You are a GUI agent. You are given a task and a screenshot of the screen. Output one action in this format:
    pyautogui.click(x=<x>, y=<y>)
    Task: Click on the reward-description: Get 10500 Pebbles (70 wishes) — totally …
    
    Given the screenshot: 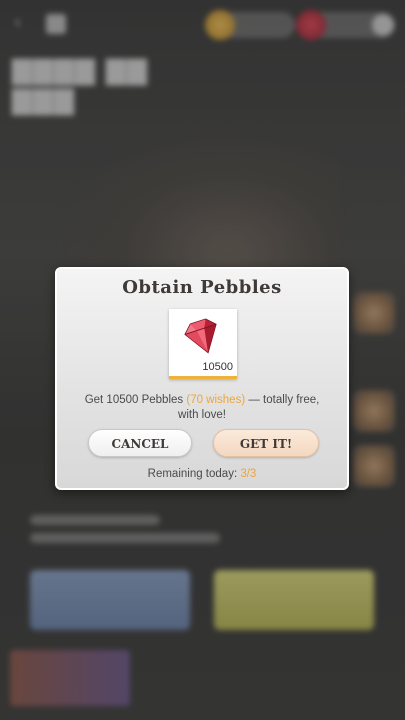 What is the action you would take?
    pyautogui.click(x=202, y=408)
    